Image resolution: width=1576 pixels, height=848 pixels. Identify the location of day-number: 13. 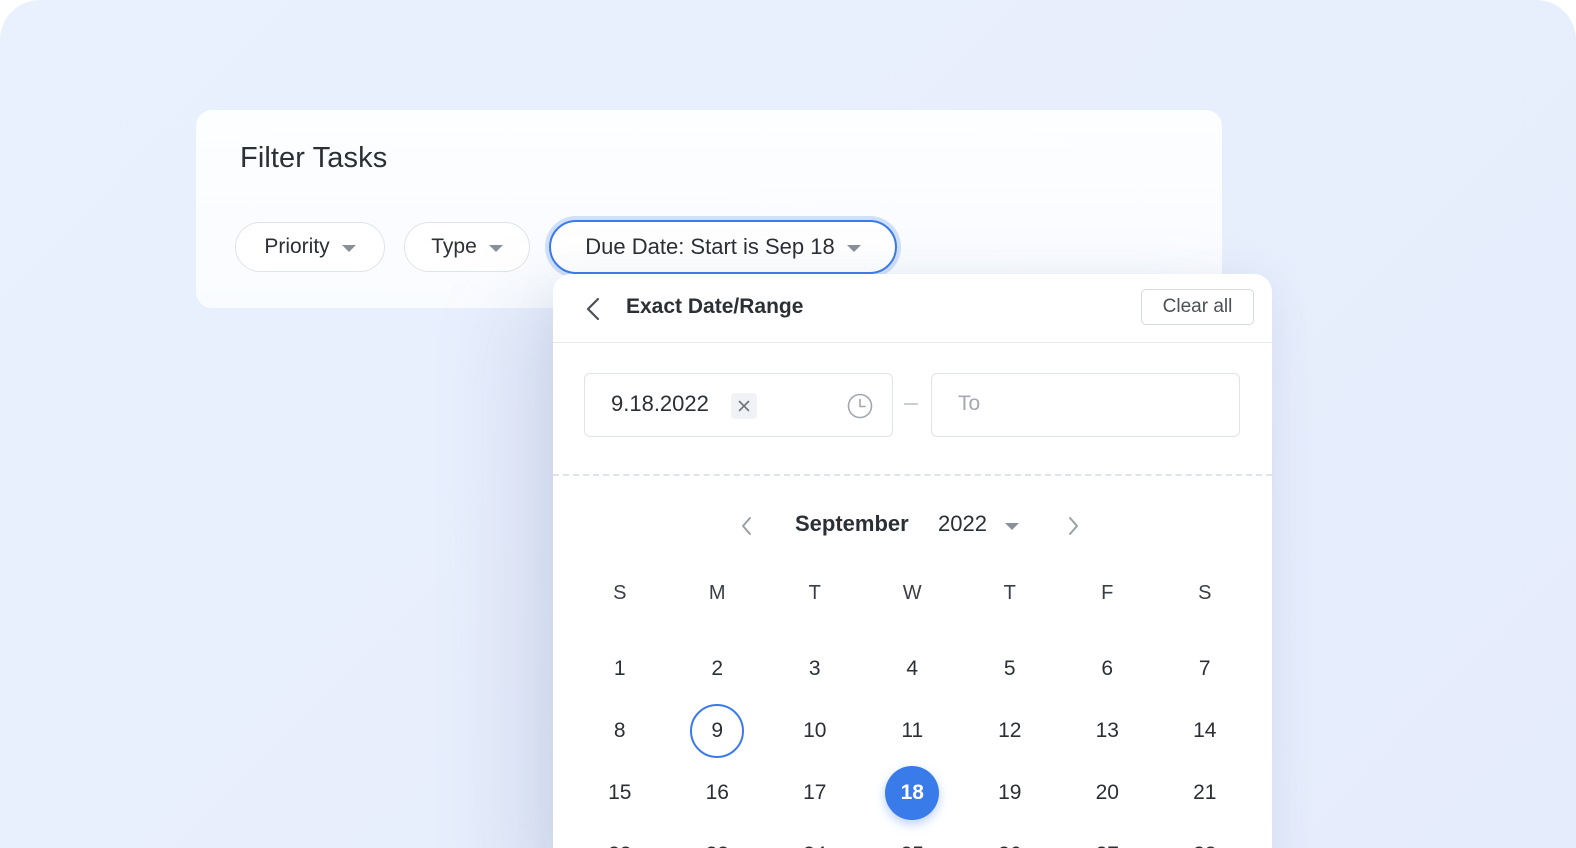
(1107, 730).